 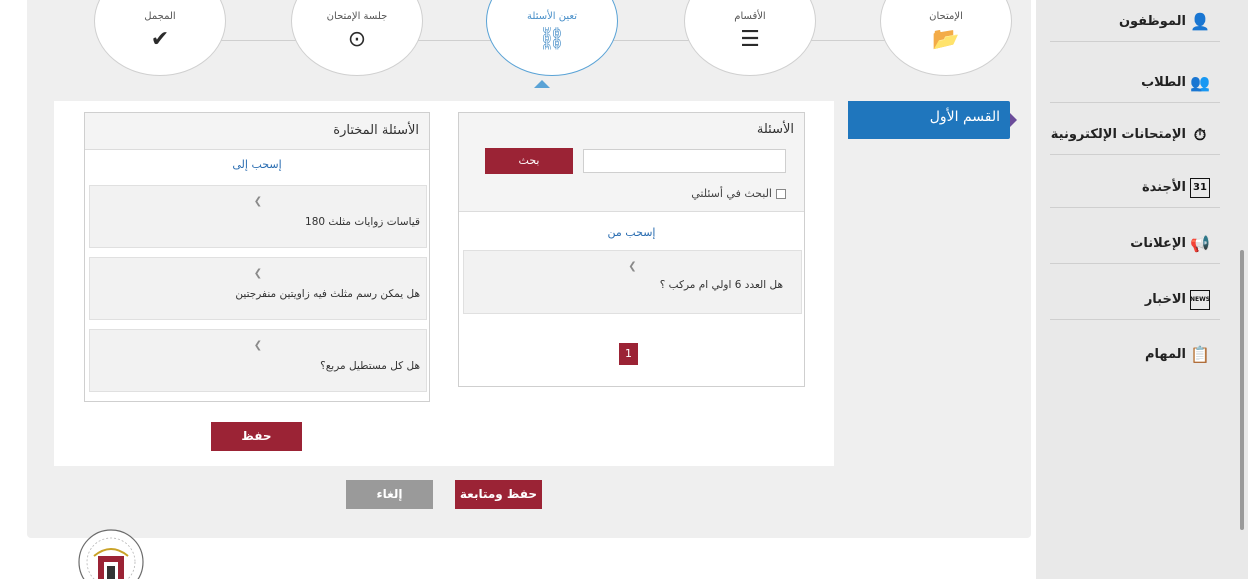 I want to click on sidebar-item-label: المهام, so click(x=1165, y=354).